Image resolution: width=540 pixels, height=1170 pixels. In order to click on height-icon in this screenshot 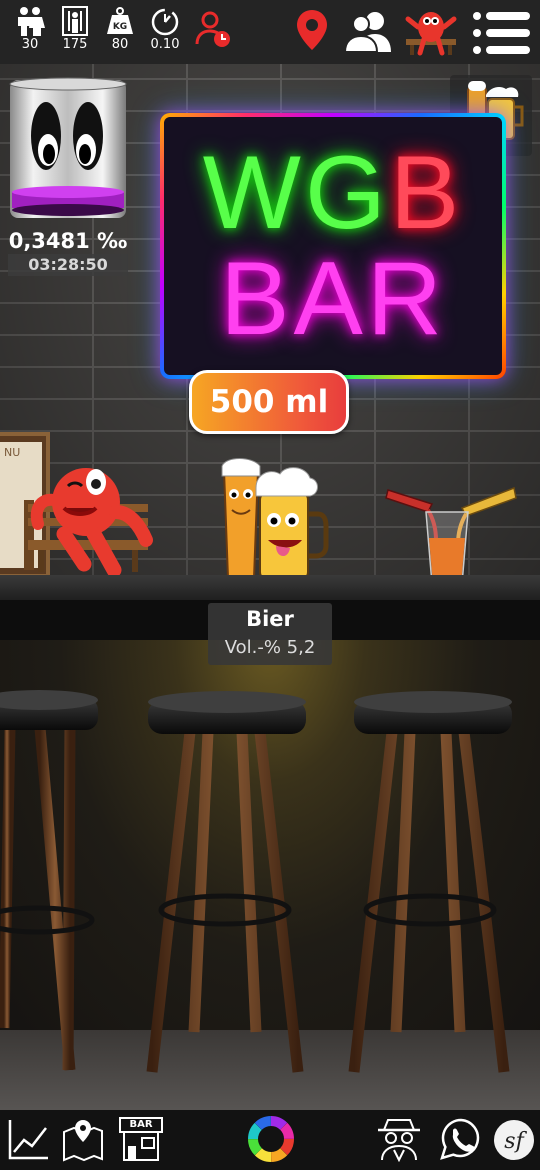, I will do `click(75, 21)`.